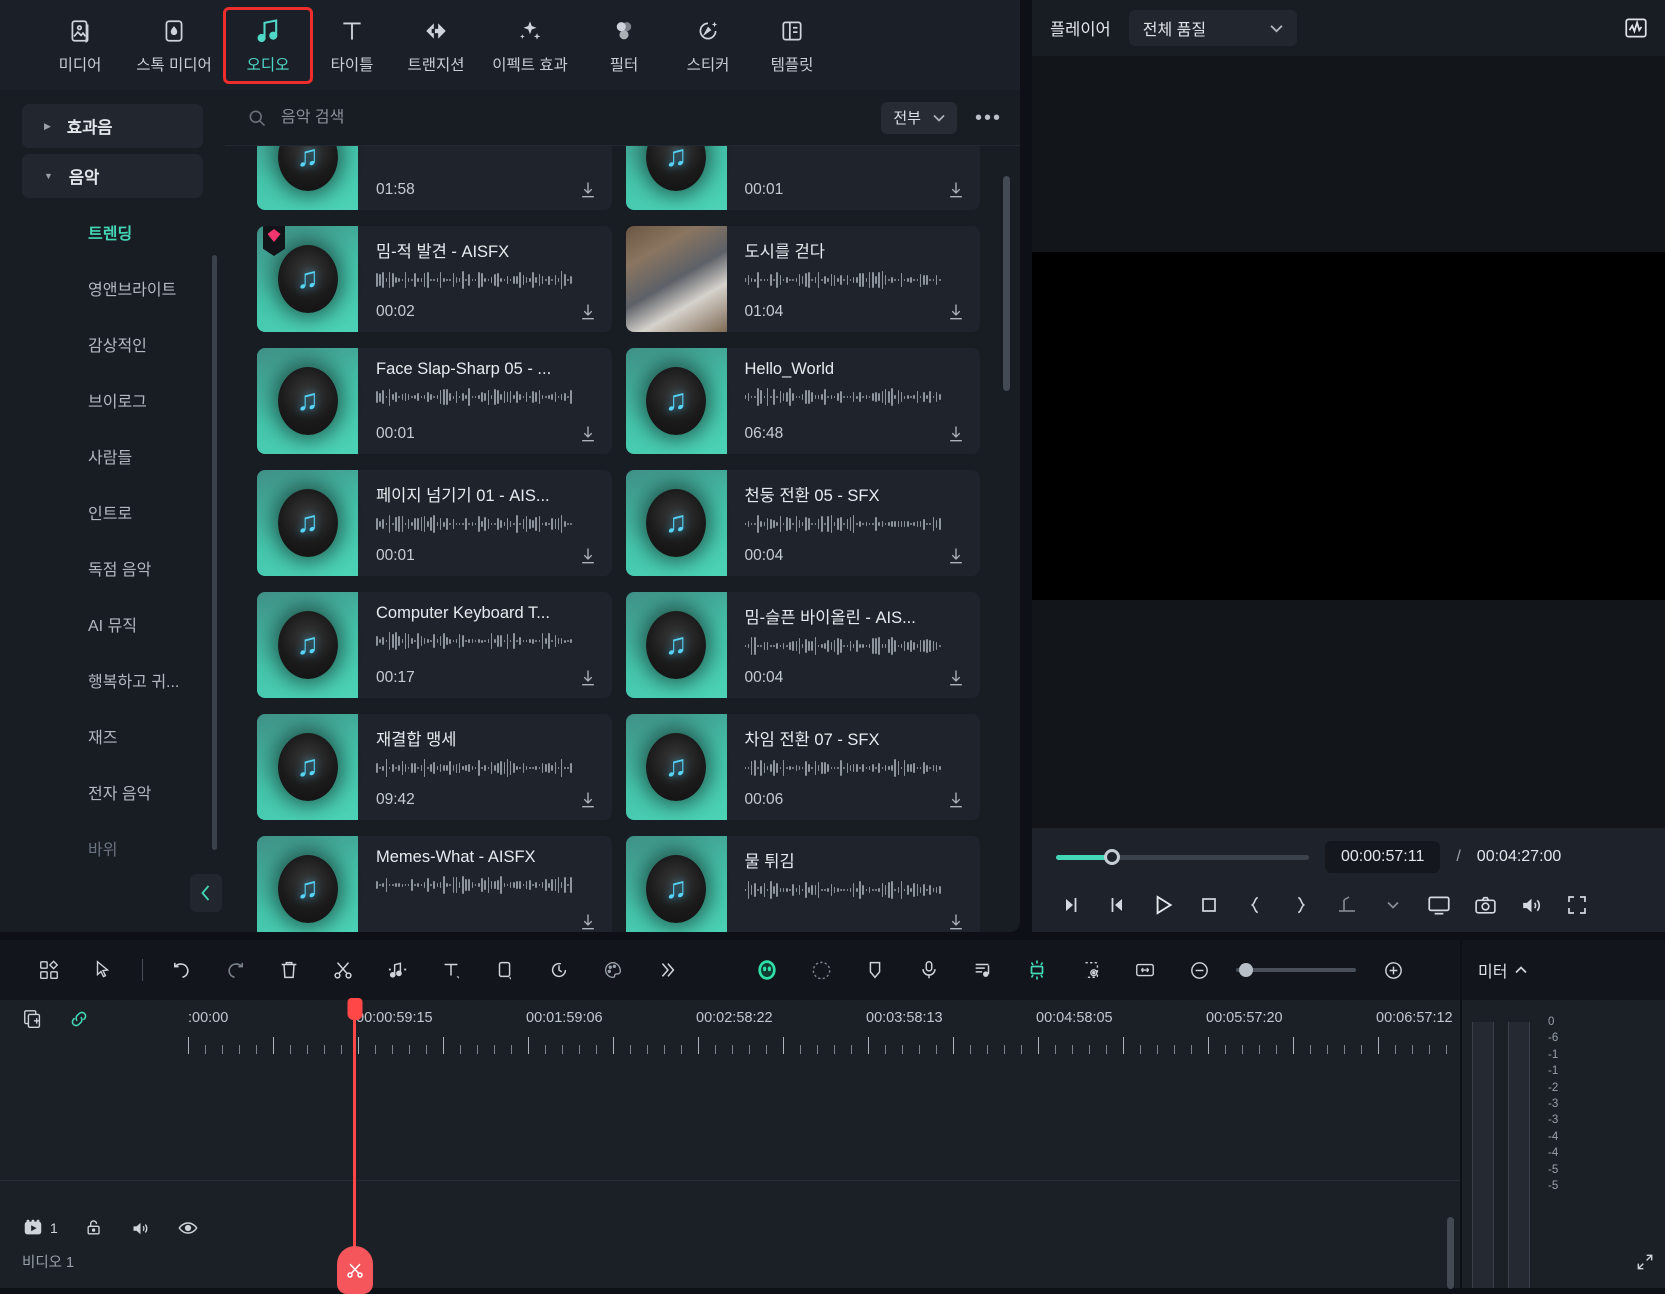  What do you see at coordinates (112, 848) in the screenshot?
I see `sidebar-item-rock: 바위` at bounding box center [112, 848].